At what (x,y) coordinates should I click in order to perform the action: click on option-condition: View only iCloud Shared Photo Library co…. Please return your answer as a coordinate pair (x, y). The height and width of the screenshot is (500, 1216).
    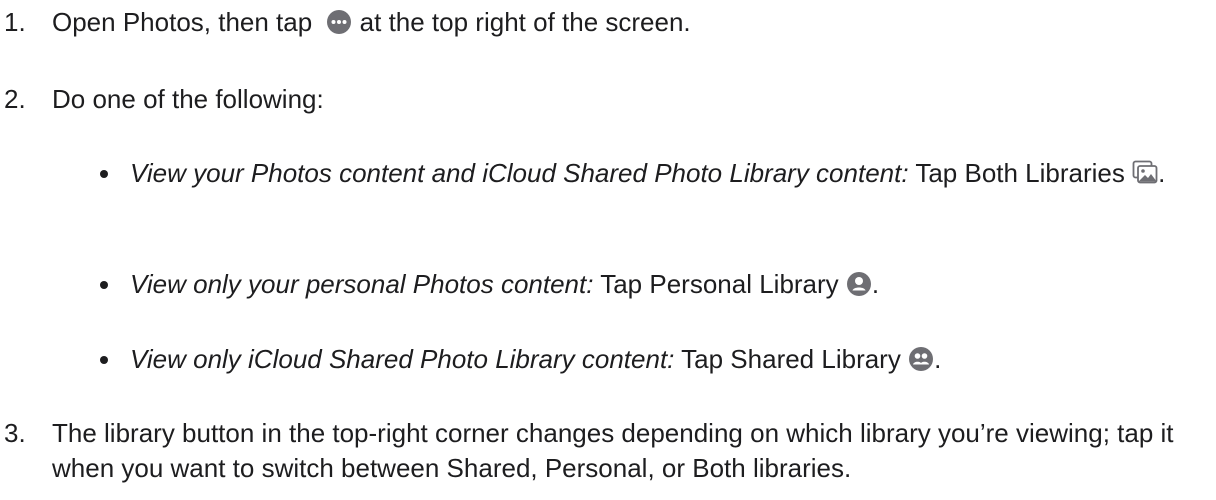
    Looking at the image, I should click on (402, 359).